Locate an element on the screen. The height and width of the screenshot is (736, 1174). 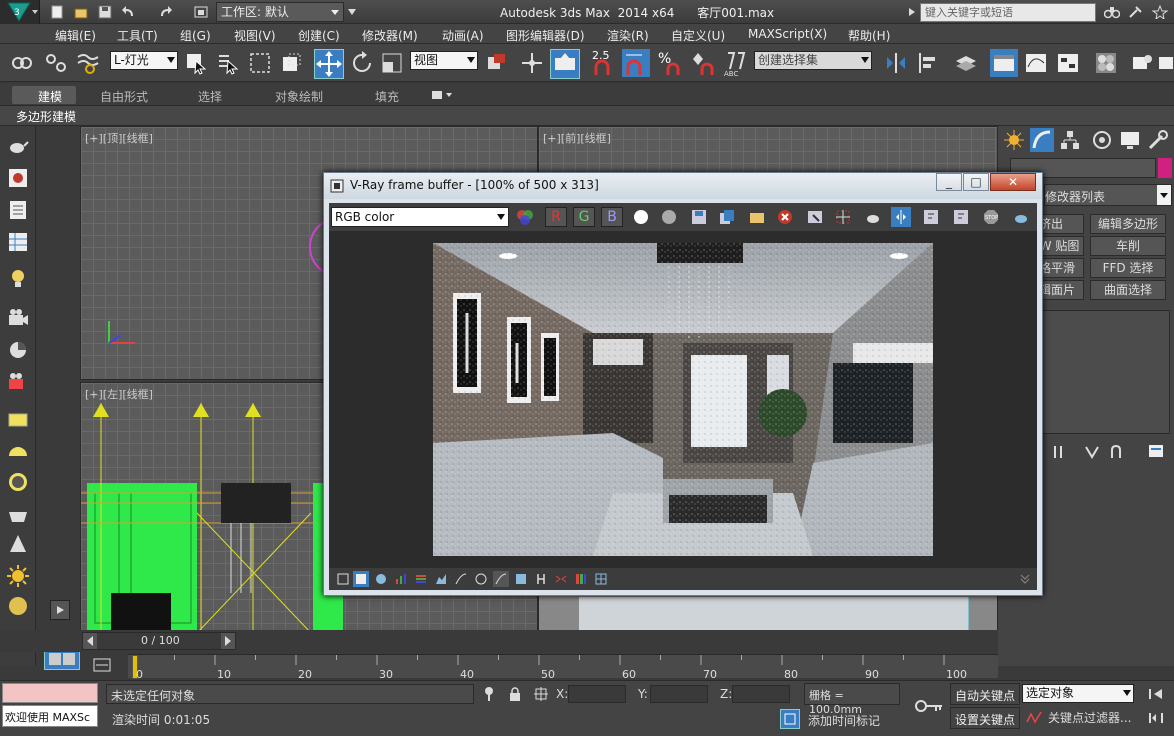
curve-editor-icon is located at coordinates (1036, 63).